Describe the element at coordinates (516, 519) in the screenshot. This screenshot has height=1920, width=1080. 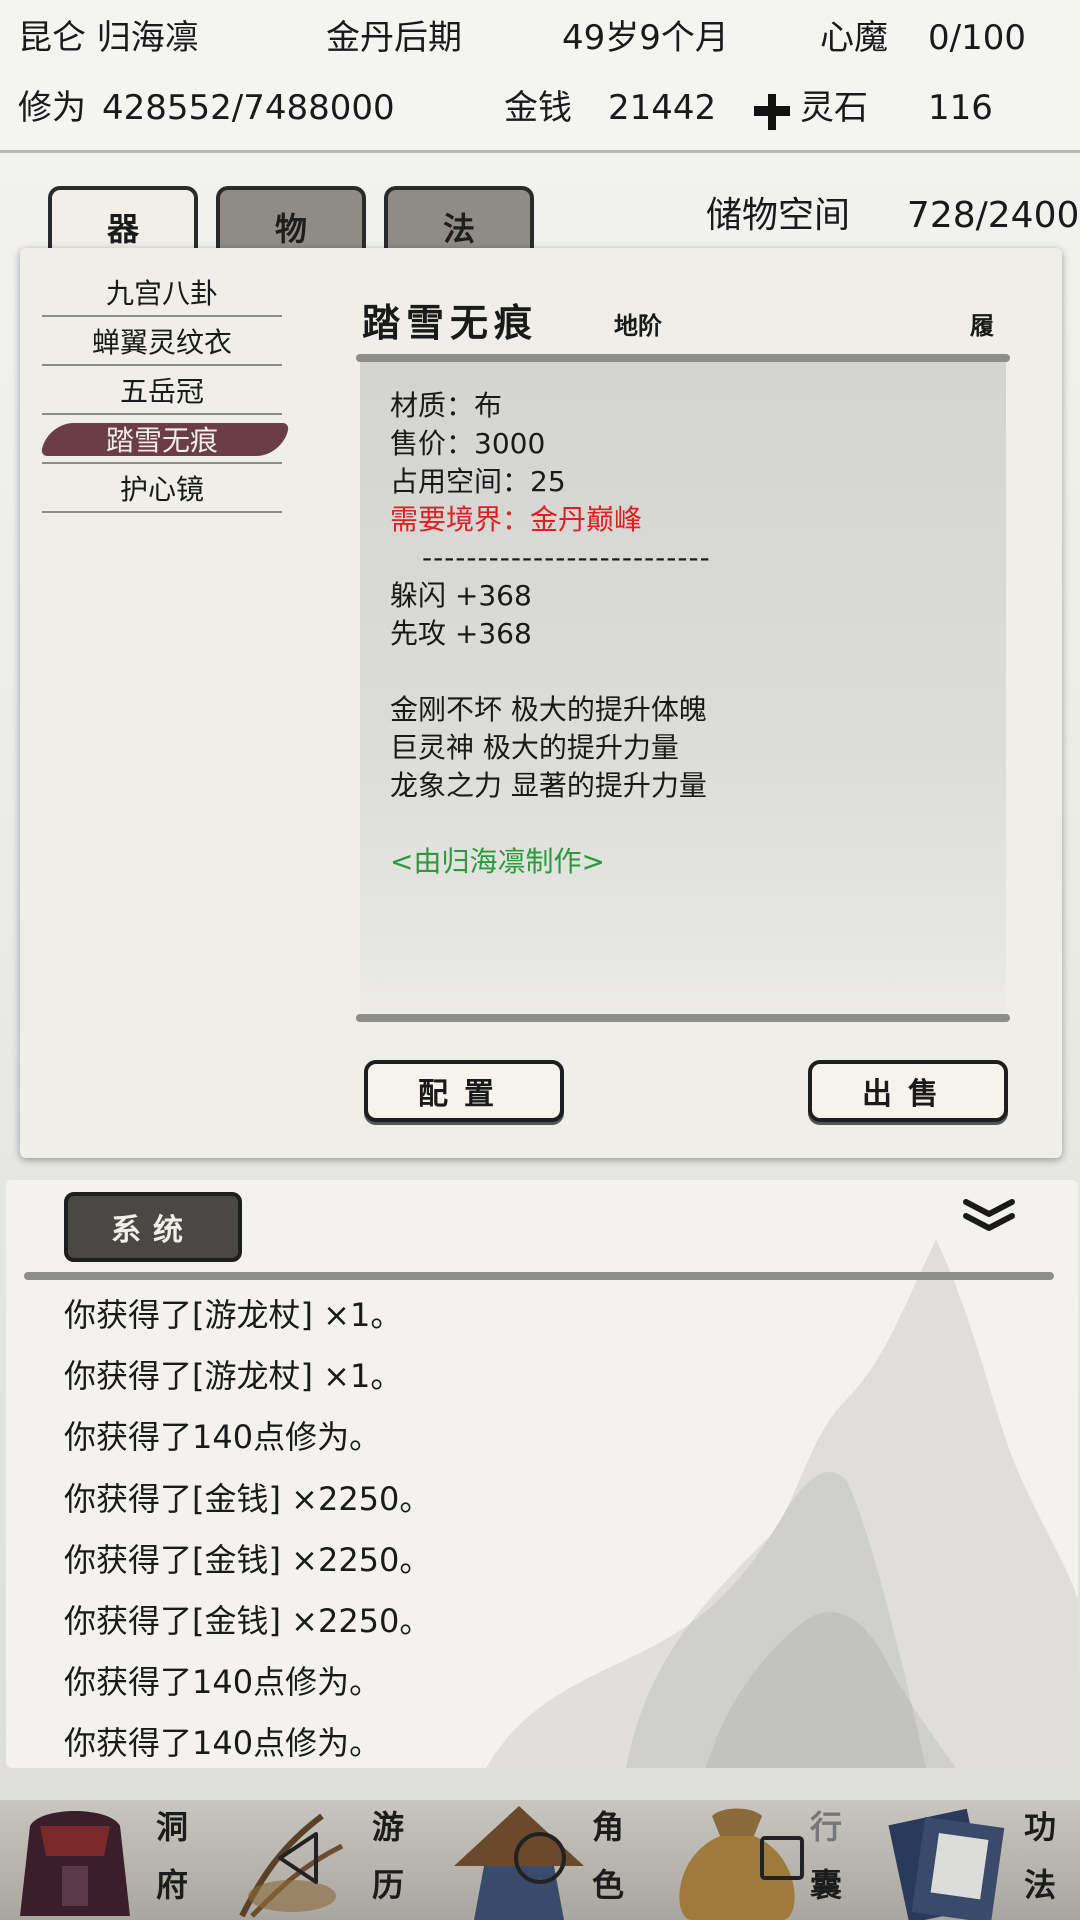
I see `item-requirement: 需要境界：金丹巅峰` at that location.